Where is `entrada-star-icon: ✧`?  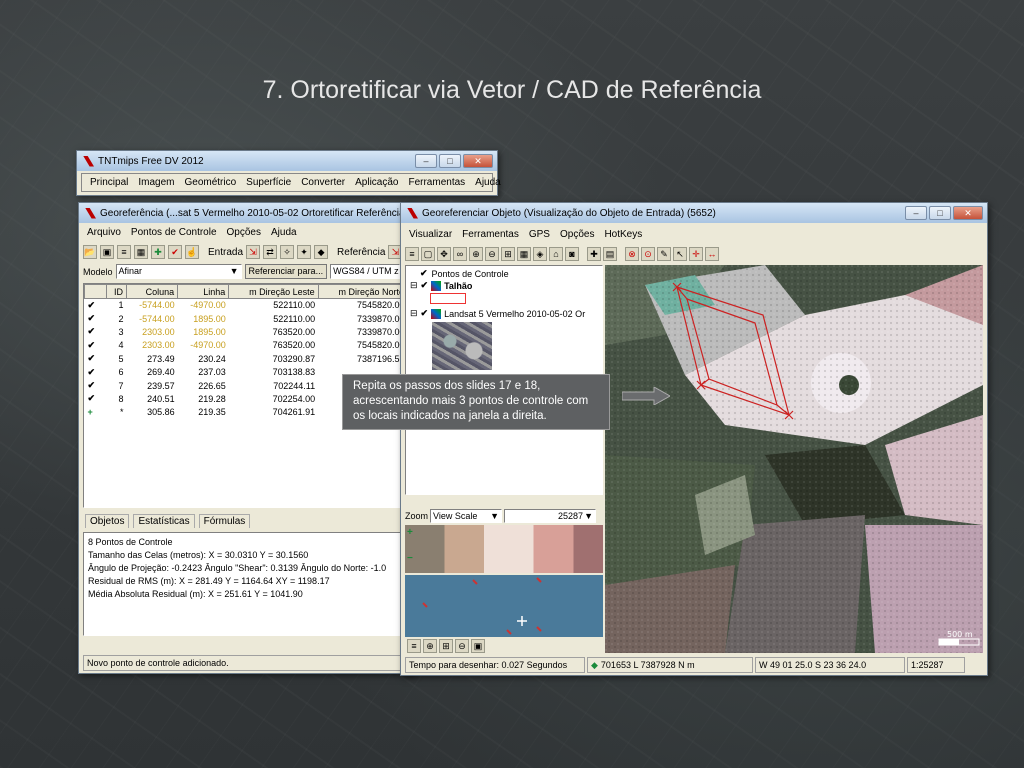
entrada-star-icon: ✧ is located at coordinates (287, 252).